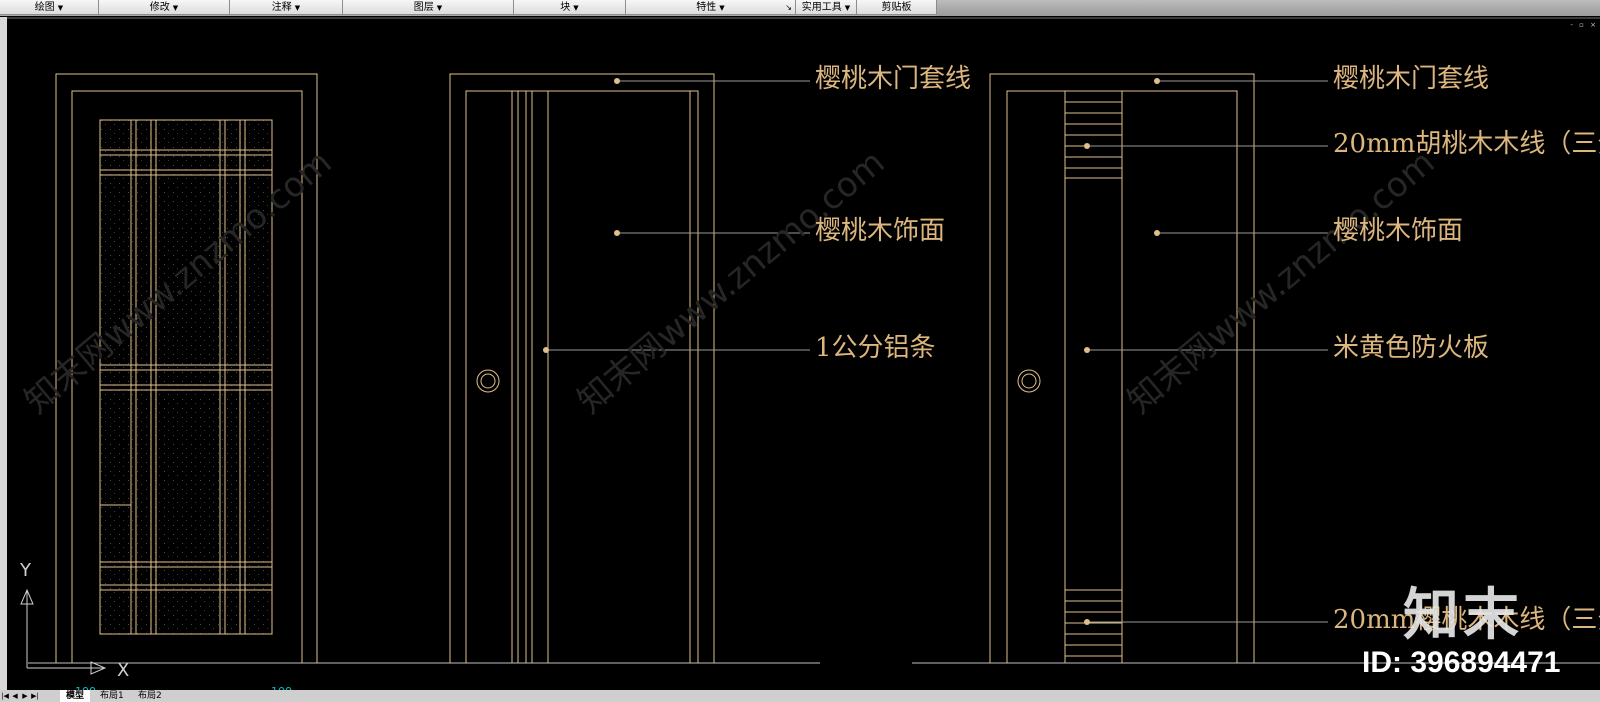  Describe the element at coordinates (123, 670) in the screenshot. I see `ucs-x-label: X` at that location.